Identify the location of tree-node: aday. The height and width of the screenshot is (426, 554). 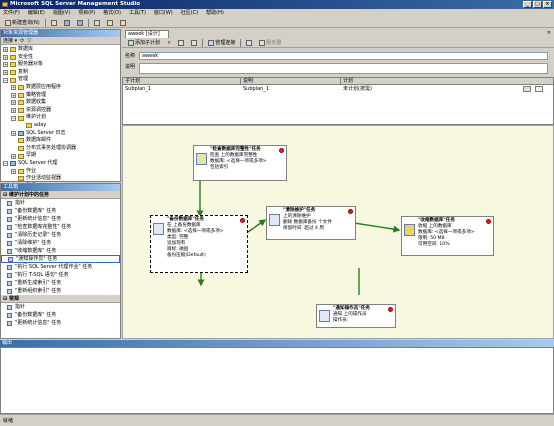
(60, 126).